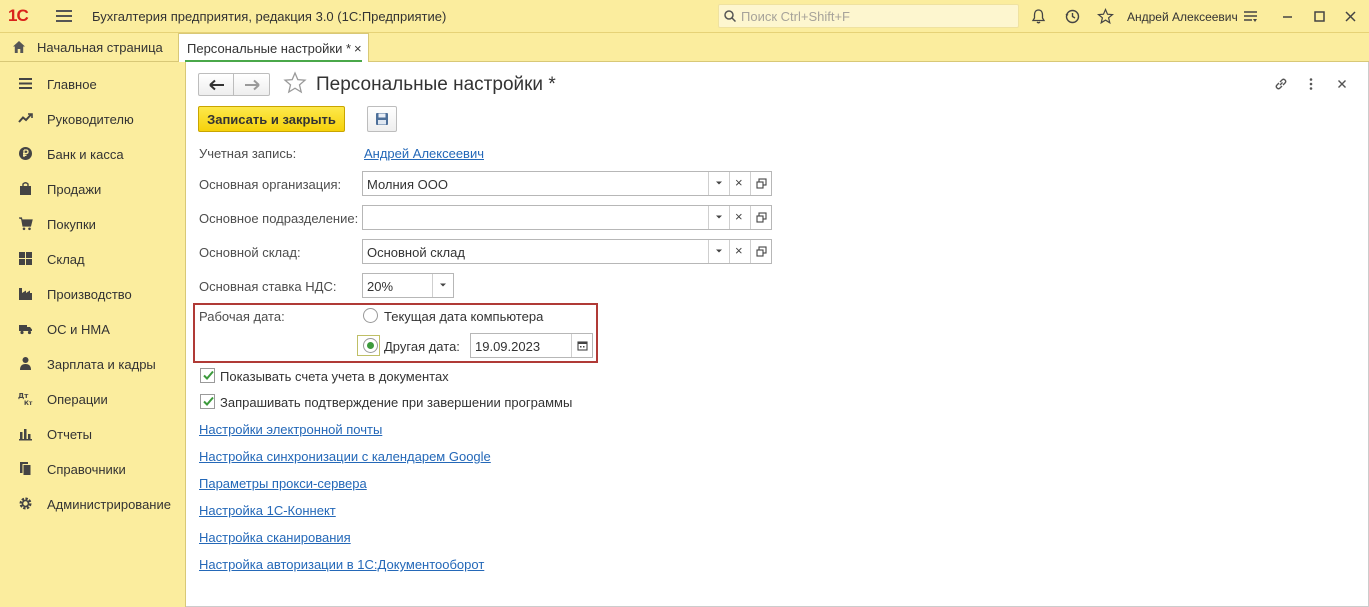 This screenshot has height=607, width=1369. What do you see at coordinates (18, 15) in the screenshot?
I see `app-logo: 1С` at bounding box center [18, 15].